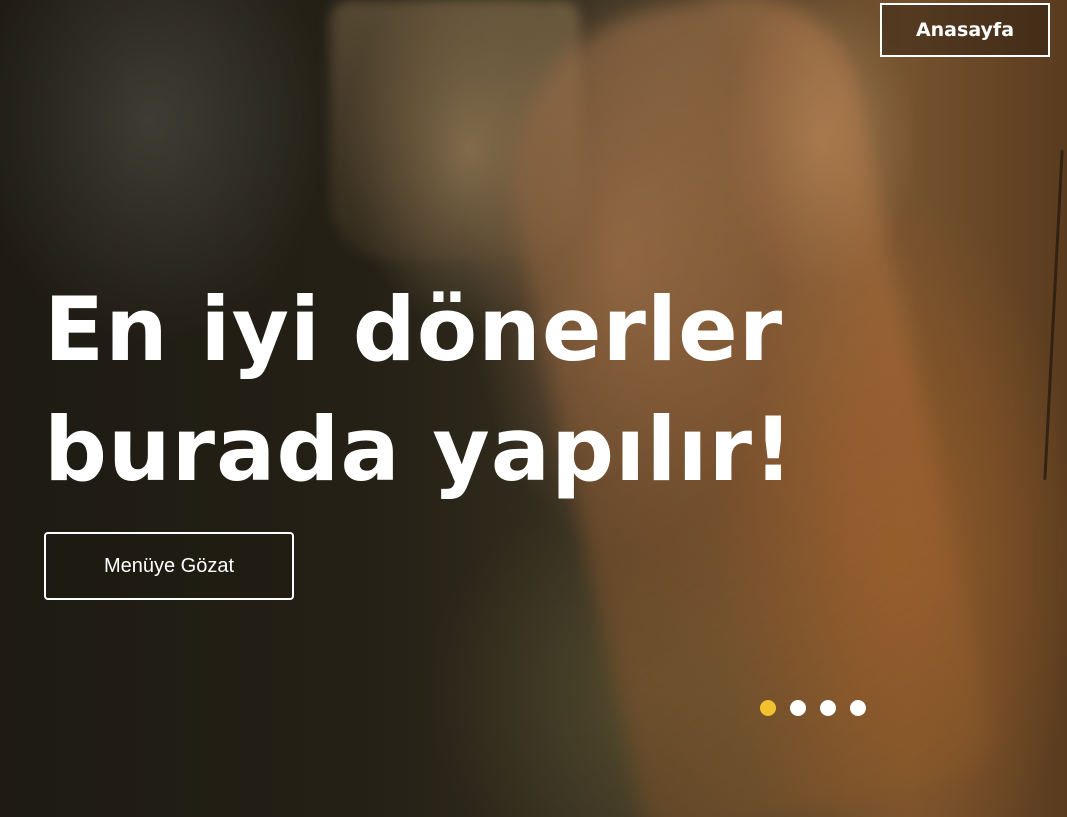  I want to click on home-nav-button: Anasayfa, so click(965, 30).